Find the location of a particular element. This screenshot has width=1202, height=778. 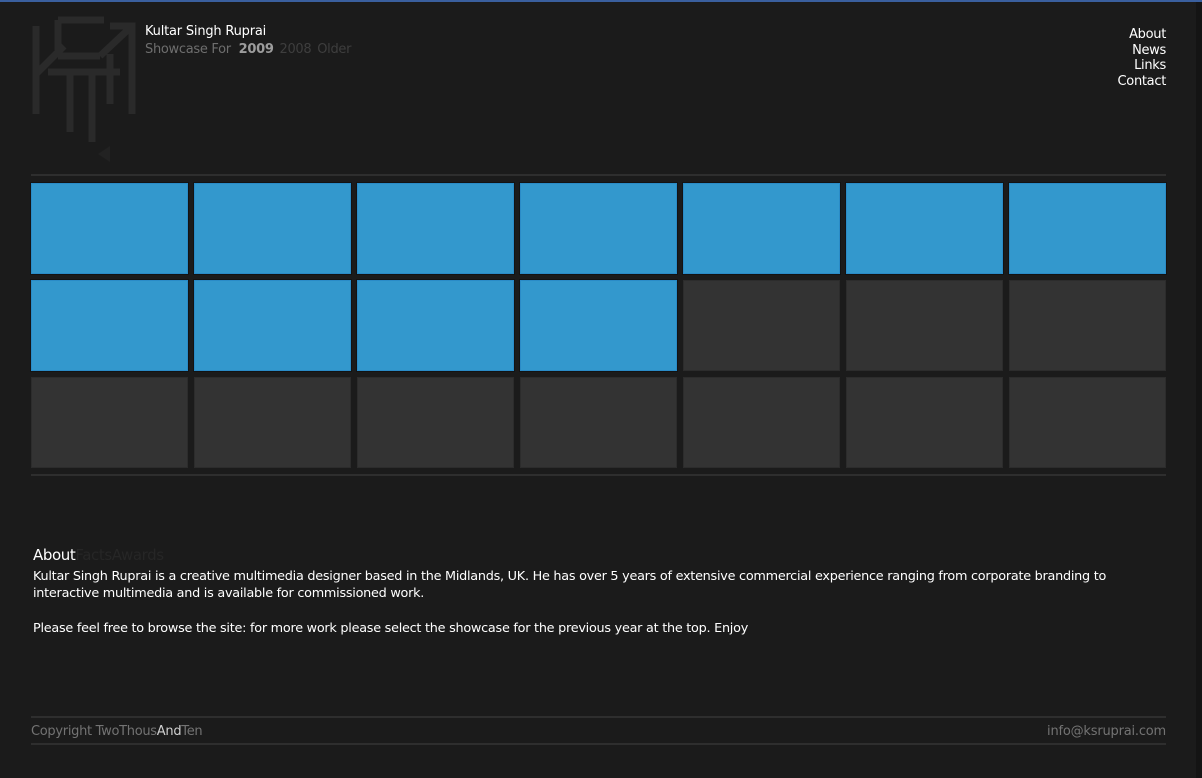

year-2008-link: 2008 is located at coordinates (295, 49).